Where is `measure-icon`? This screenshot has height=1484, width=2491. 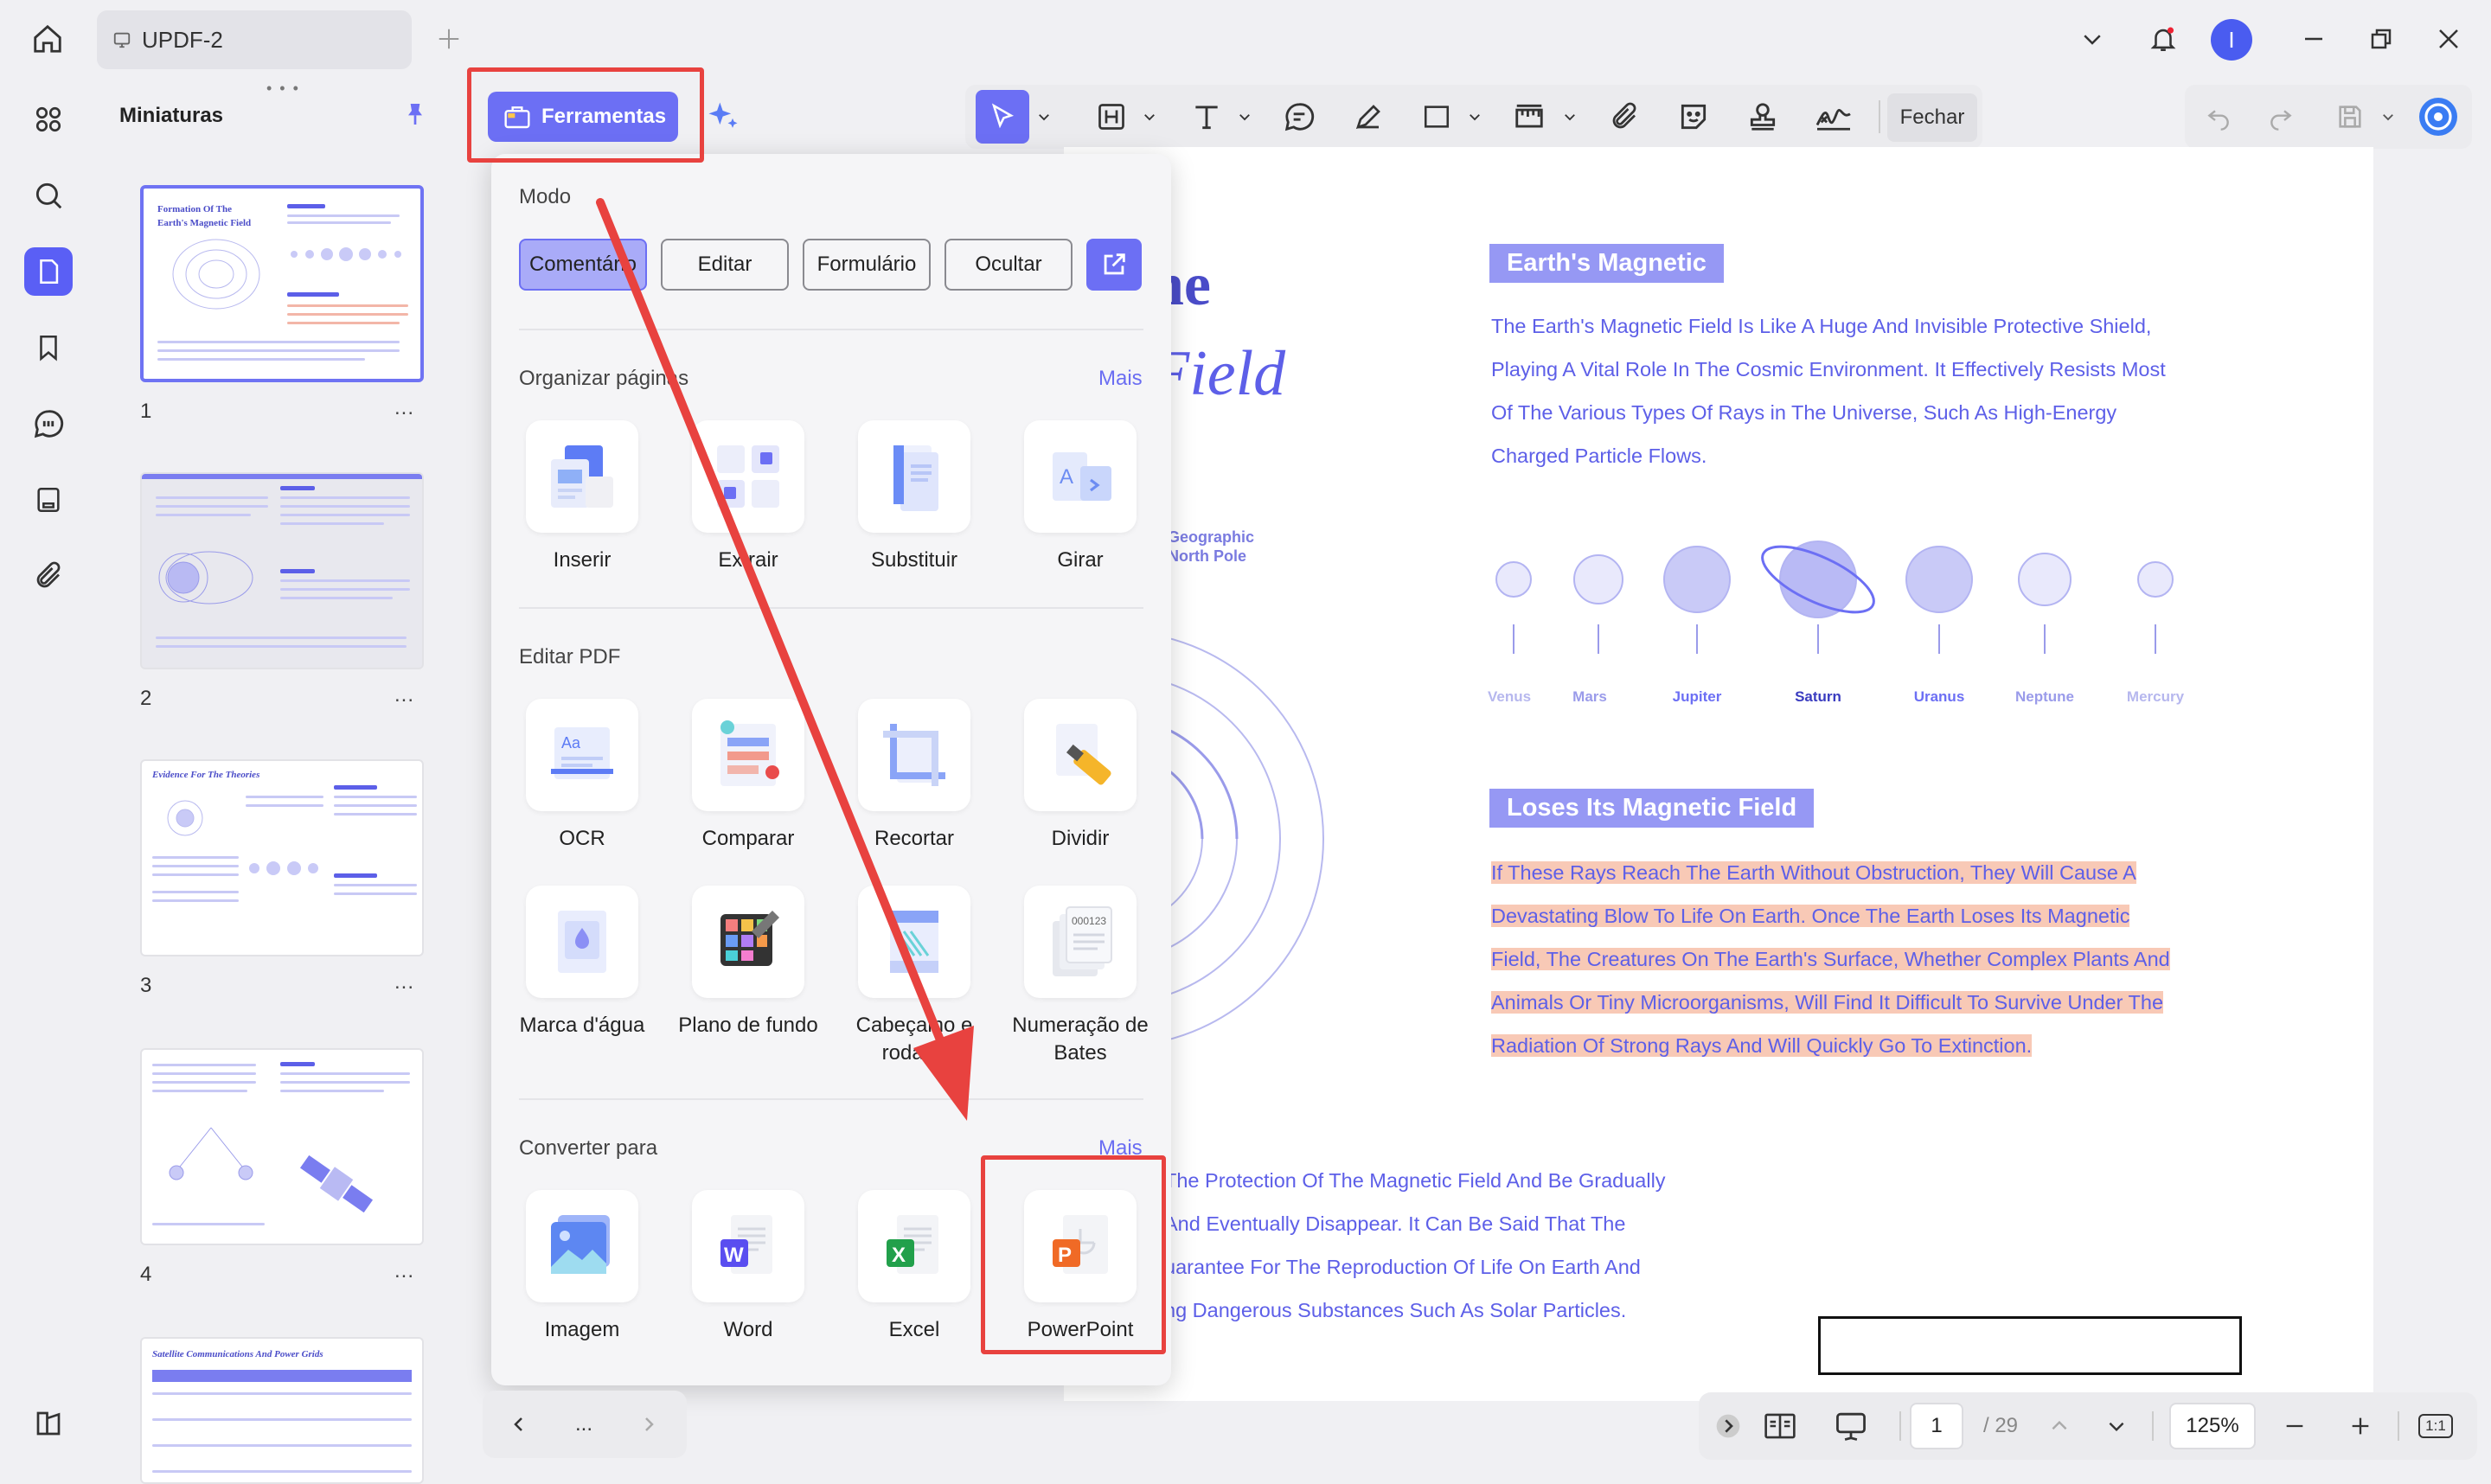 measure-icon is located at coordinates (1529, 117).